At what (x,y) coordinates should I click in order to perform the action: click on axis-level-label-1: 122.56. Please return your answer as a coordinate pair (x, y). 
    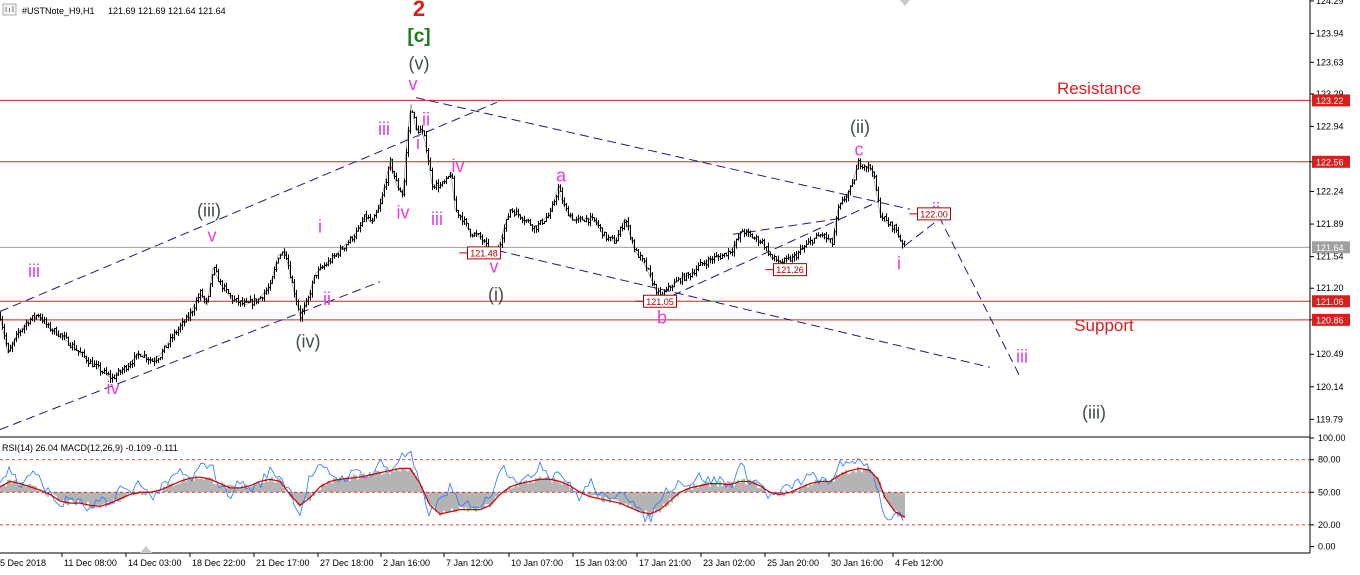
    Looking at the image, I should click on (1330, 162).